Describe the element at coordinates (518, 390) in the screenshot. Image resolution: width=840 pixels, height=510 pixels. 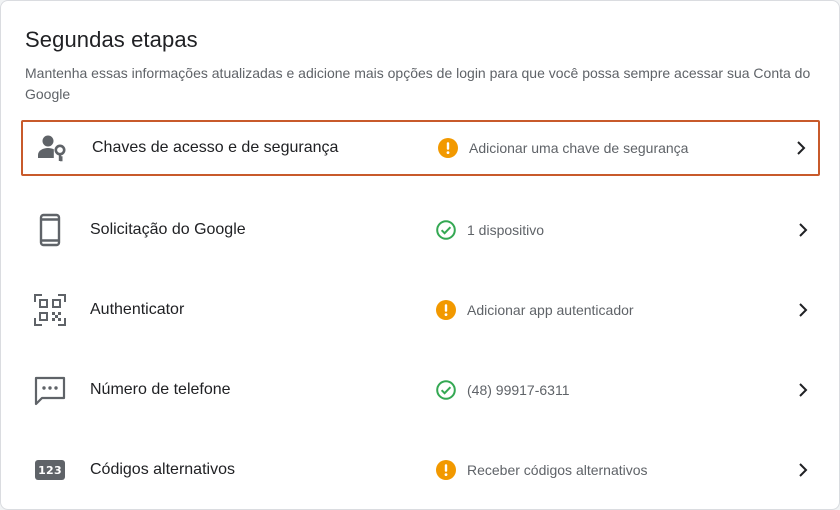
I see `status-text: (48) 99917-6311` at that location.